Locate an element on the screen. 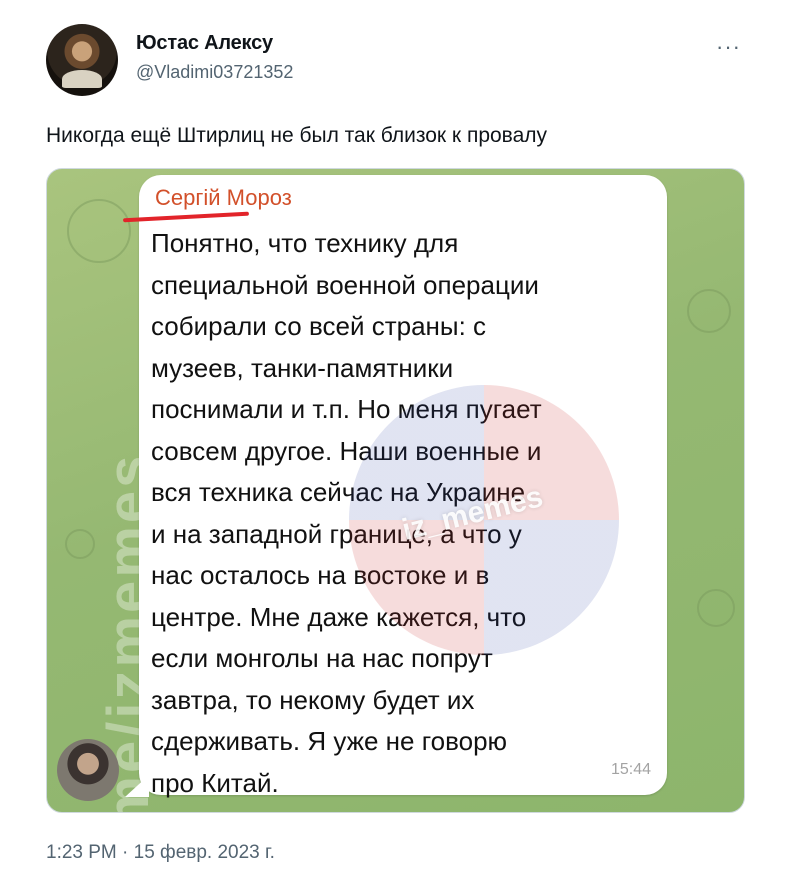  sender-name: Сергій Мороз is located at coordinates (223, 197).